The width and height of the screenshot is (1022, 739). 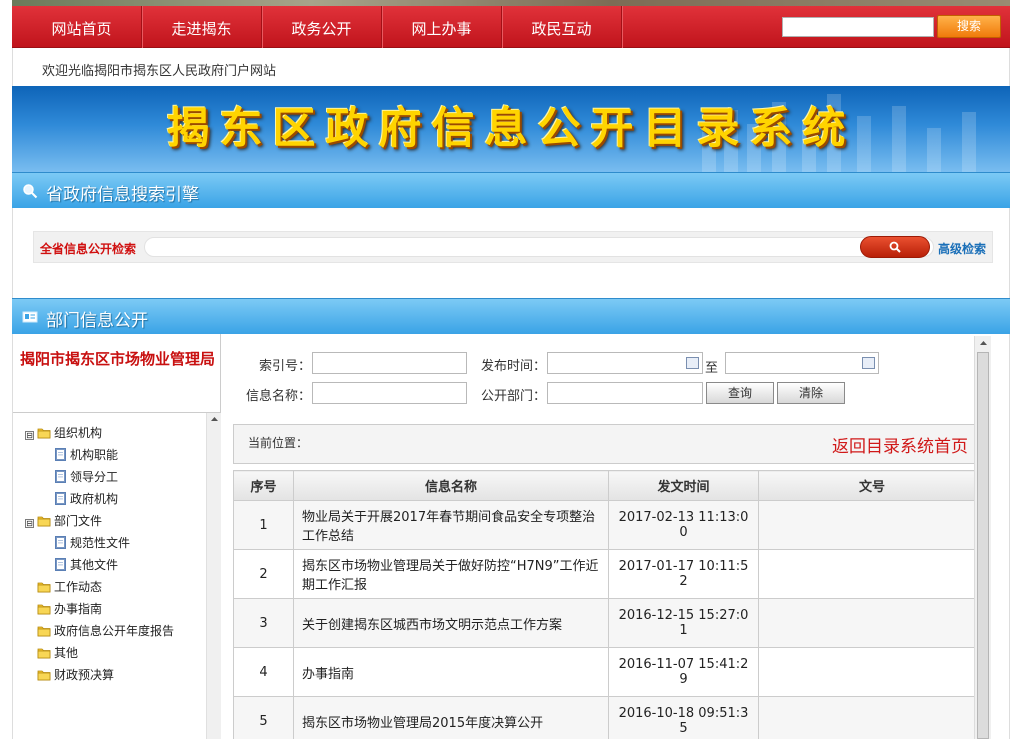 I want to click on engine-search-button, so click(x=895, y=247).